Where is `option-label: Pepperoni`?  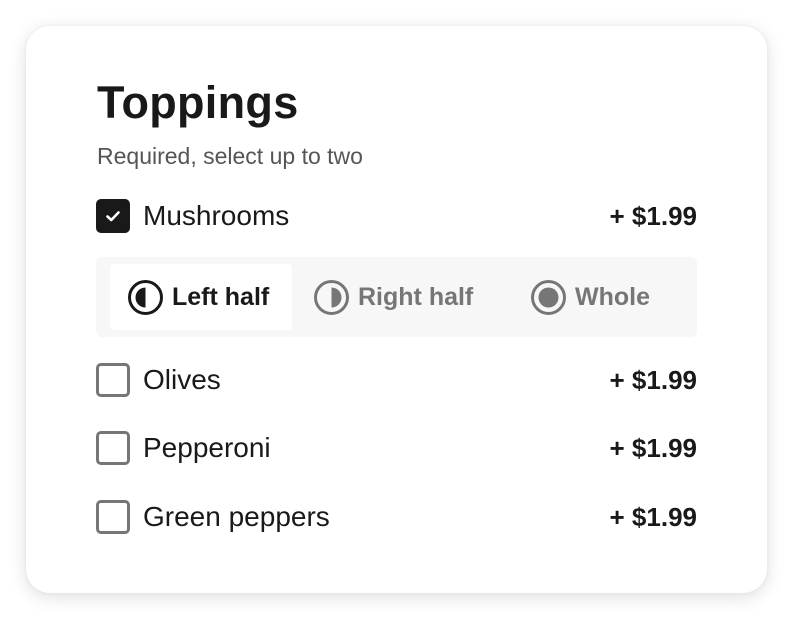
option-label: Pepperoni is located at coordinates (207, 447).